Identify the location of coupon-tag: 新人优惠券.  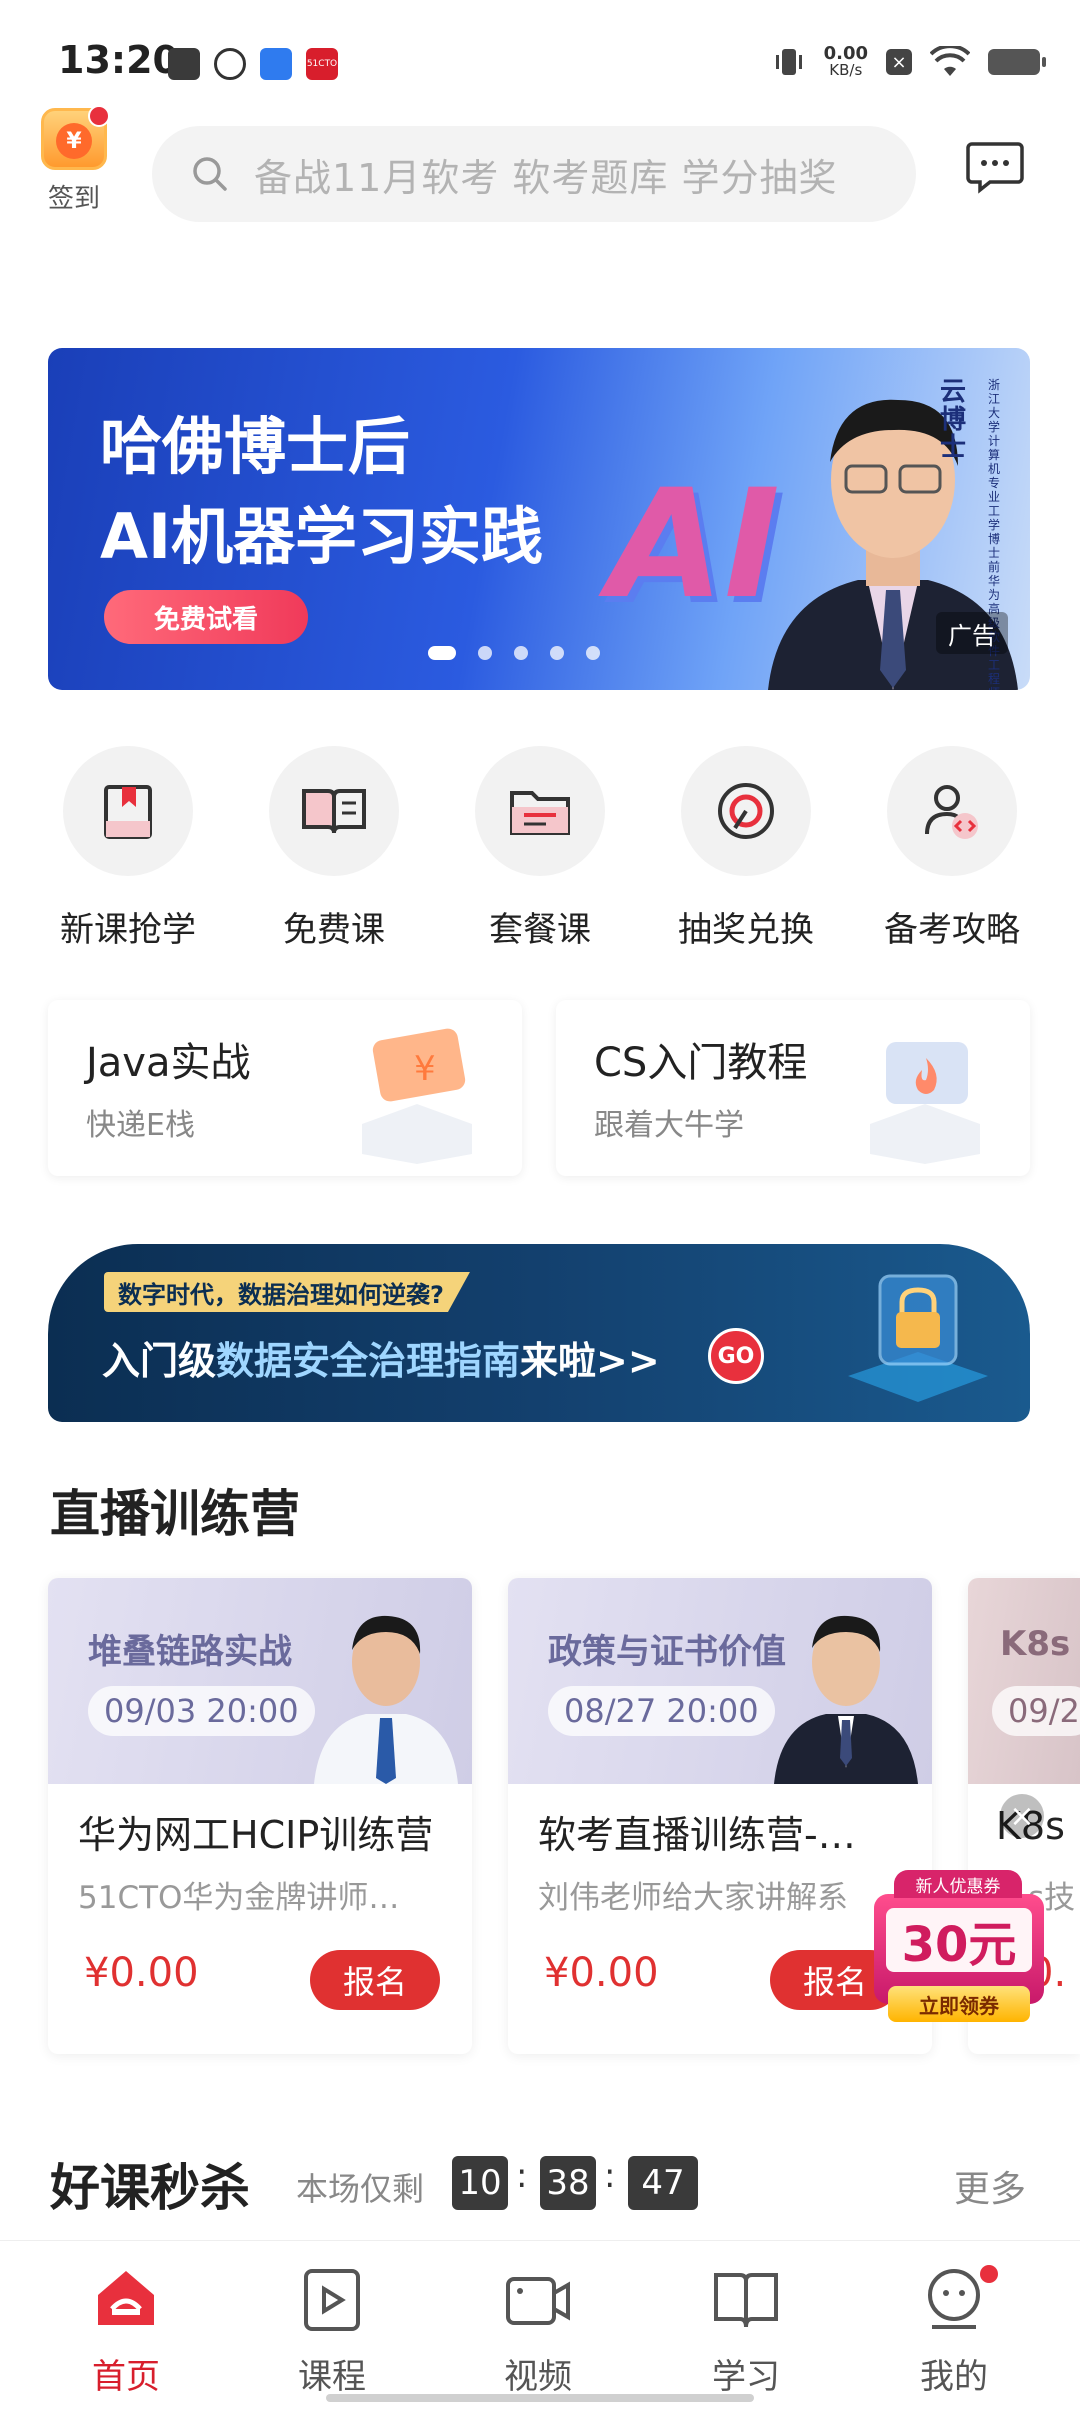
(958, 1884).